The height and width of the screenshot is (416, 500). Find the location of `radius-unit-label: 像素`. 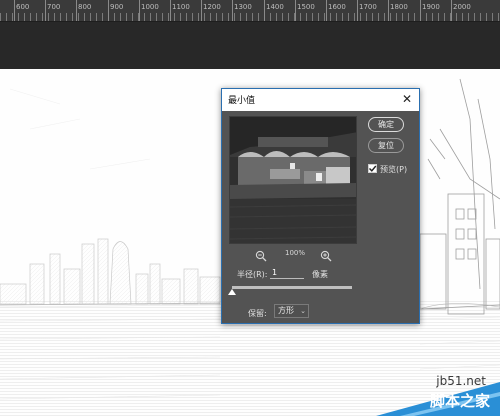

radius-unit-label: 像素 is located at coordinates (320, 274).